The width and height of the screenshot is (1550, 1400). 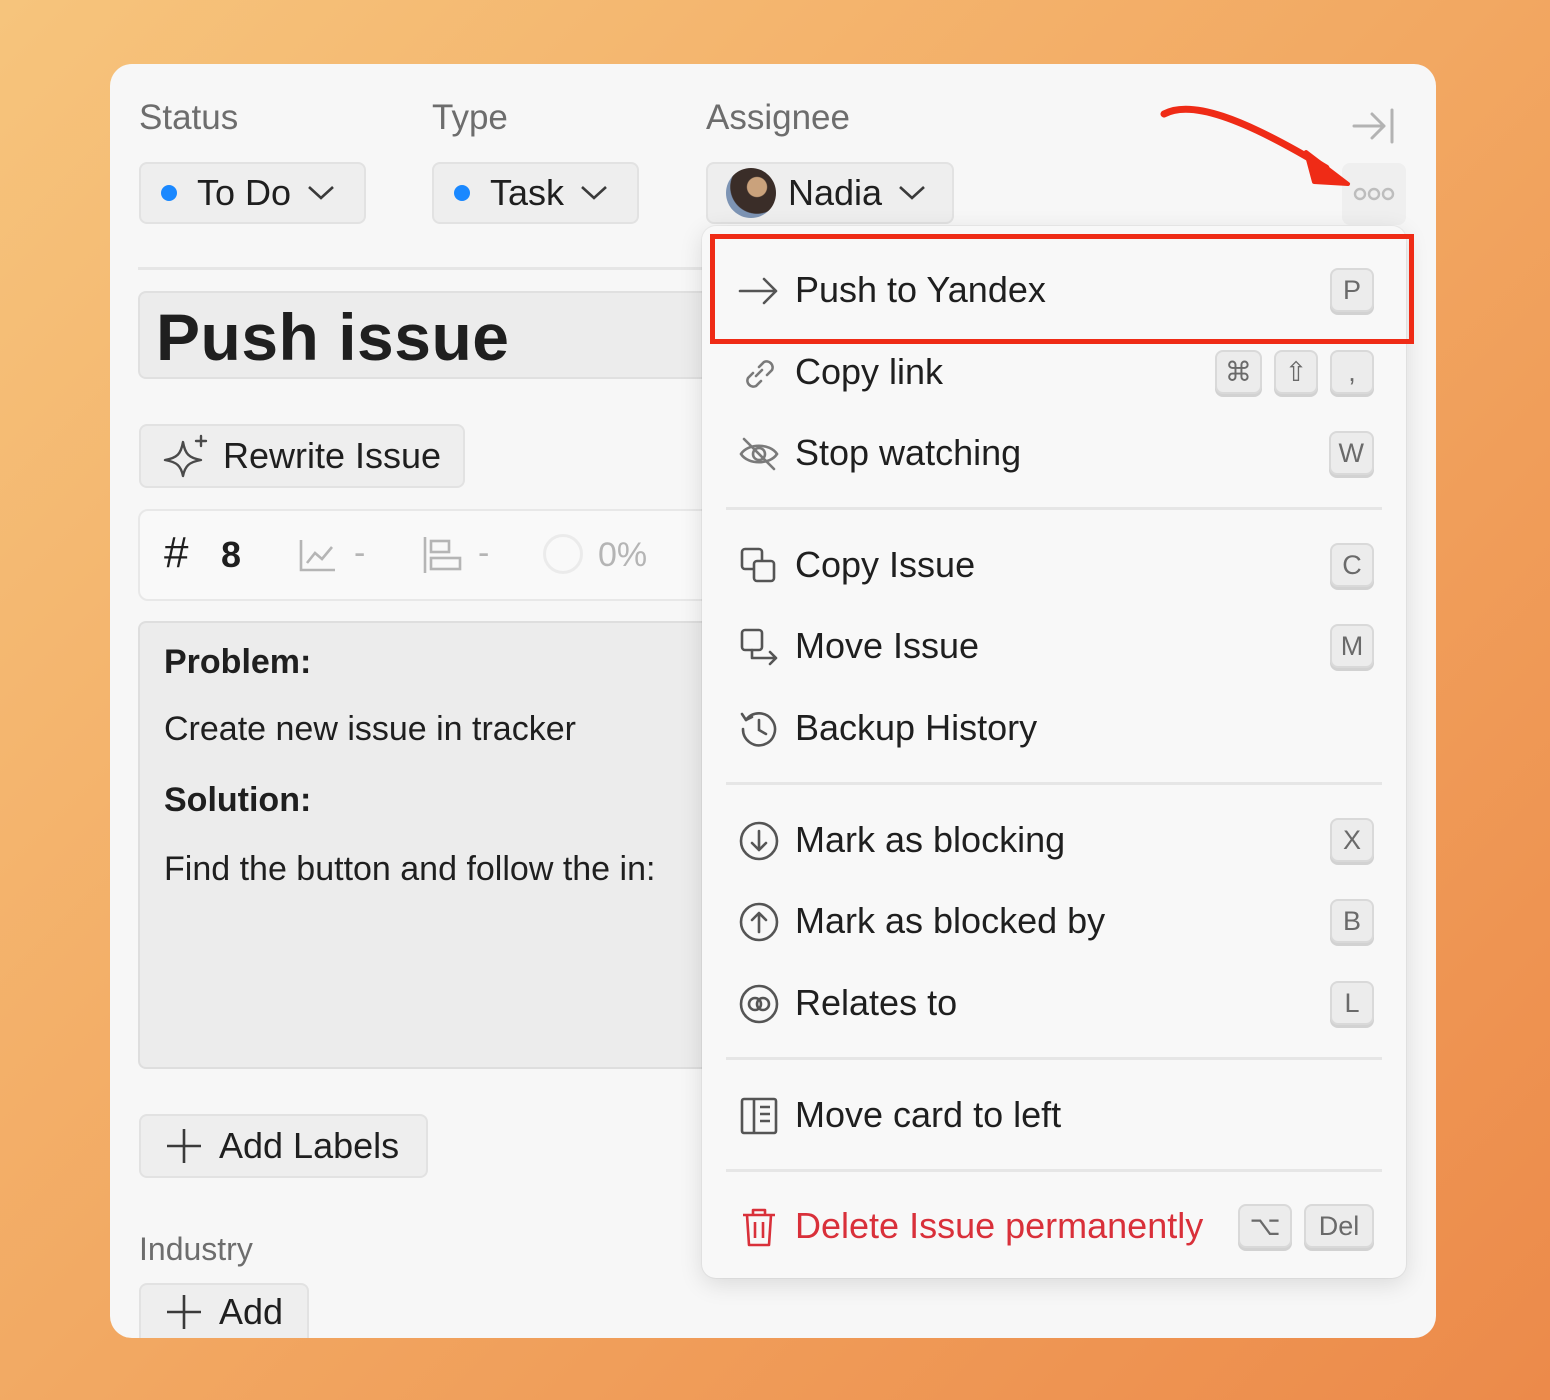 I want to click on type-value: Task, so click(x=527, y=192).